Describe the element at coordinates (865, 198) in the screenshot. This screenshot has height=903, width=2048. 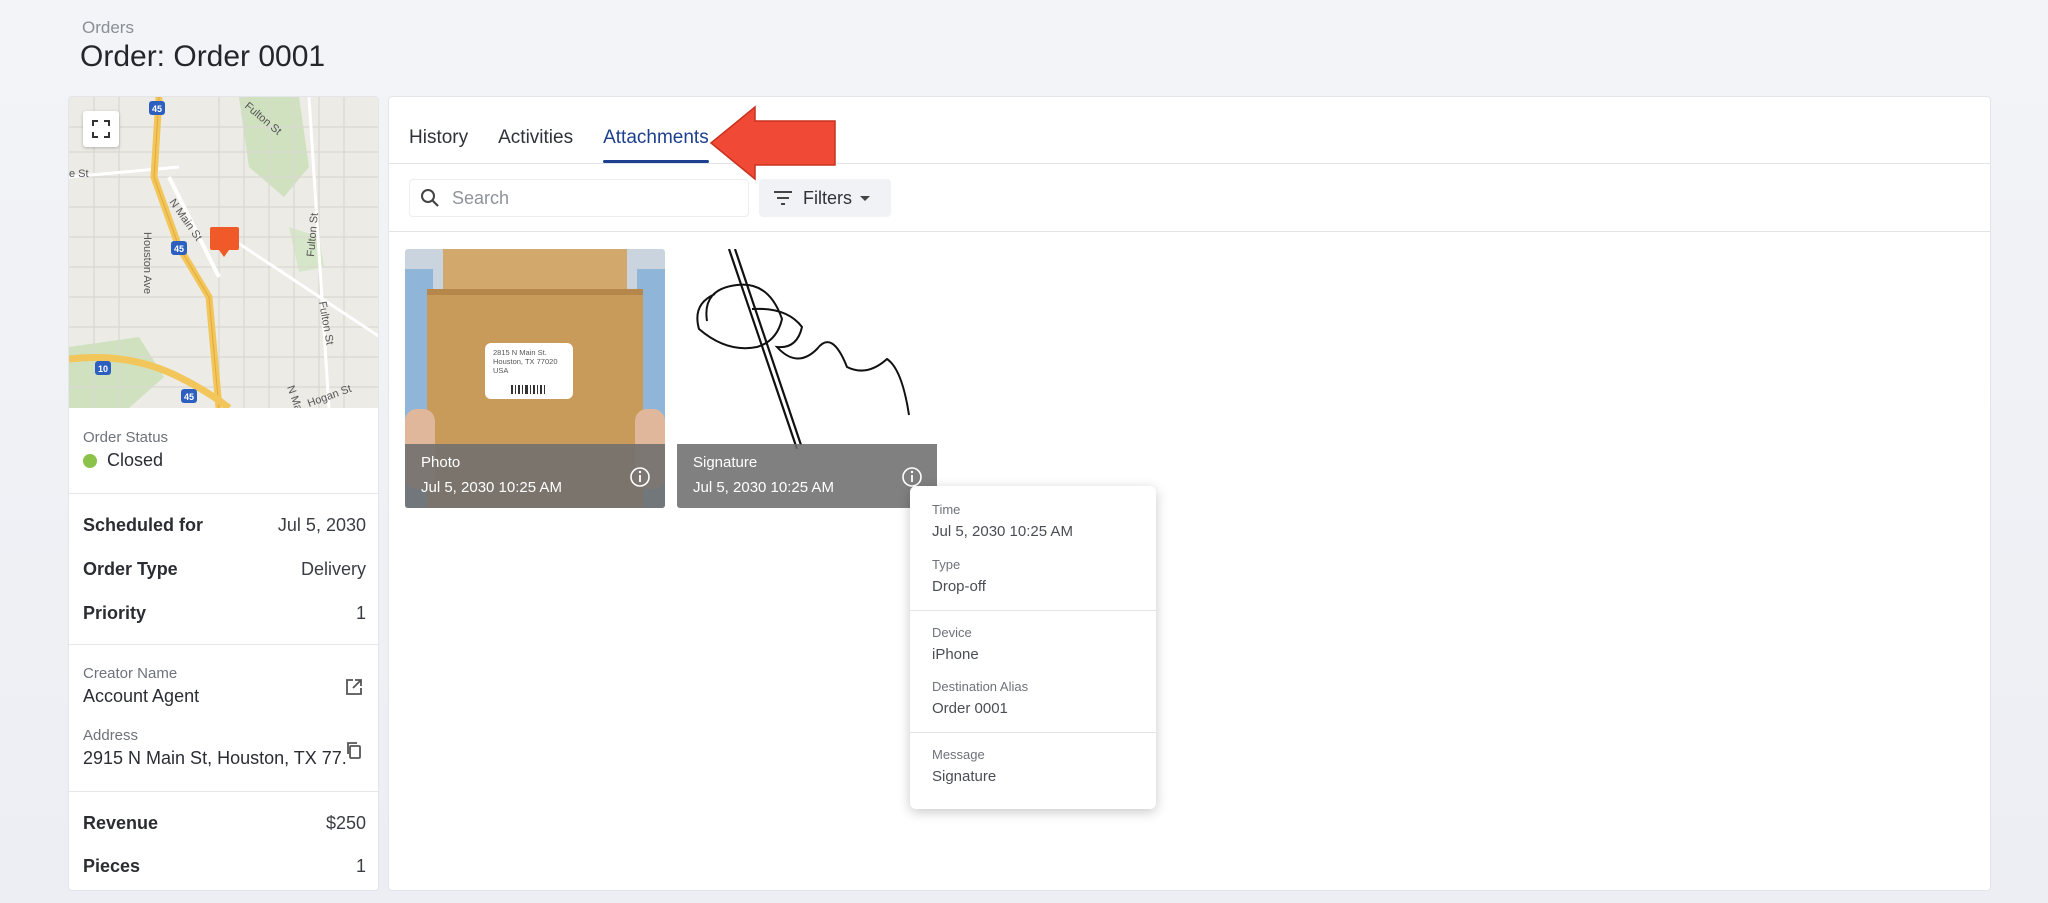
I see `chevron-down-icon` at that location.